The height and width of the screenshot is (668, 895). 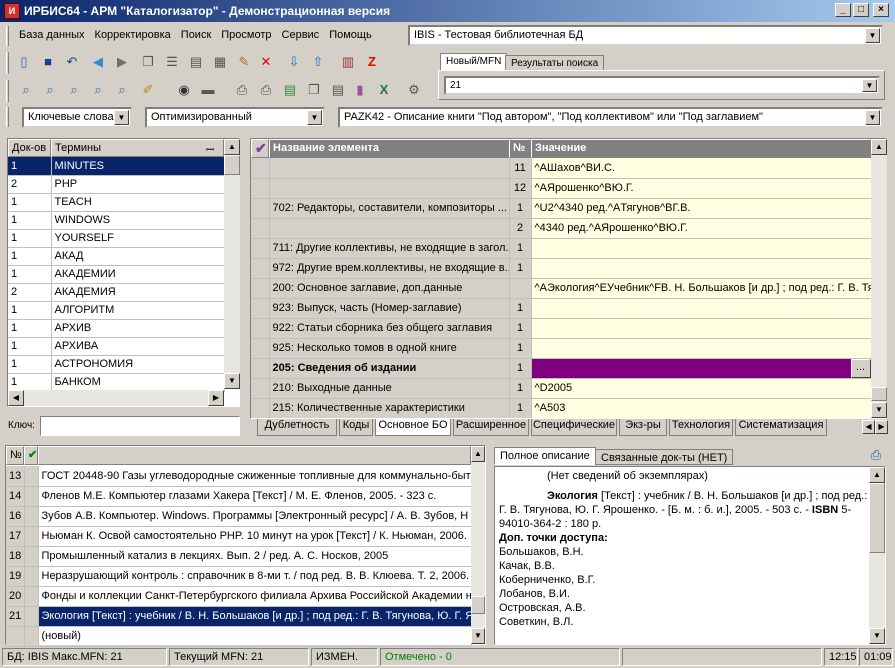 What do you see at coordinates (208, 90) in the screenshot?
I see `folder-icon: ▬` at bounding box center [208, 90].